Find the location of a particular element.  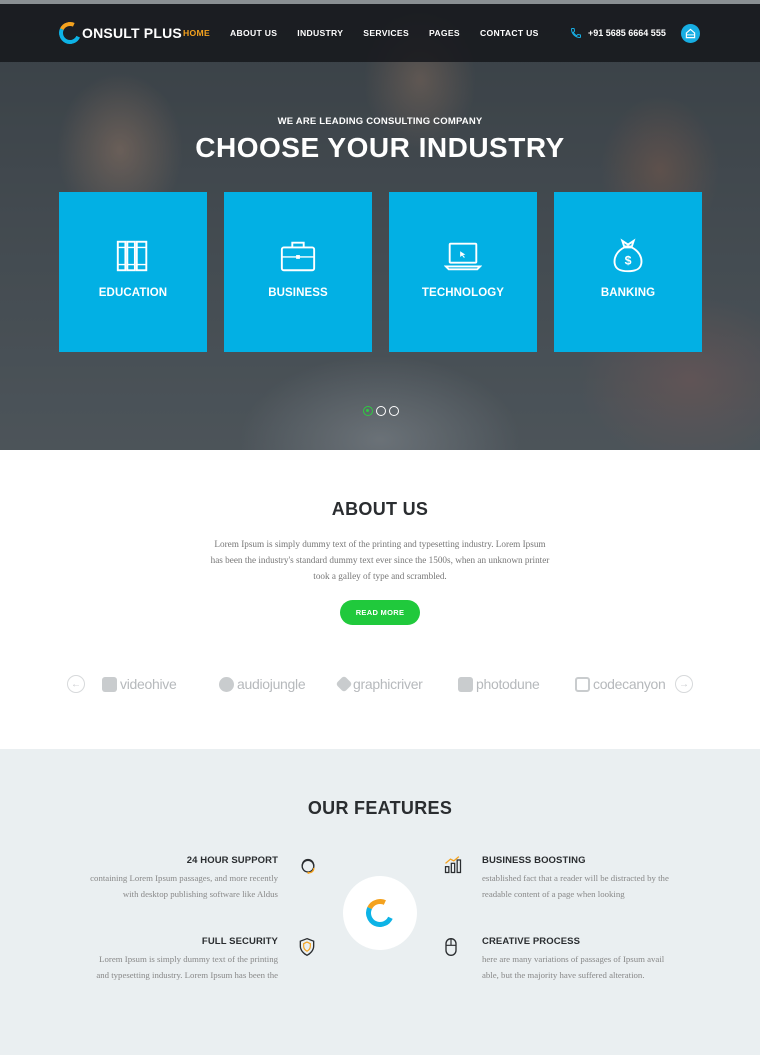

card-label: EDUCATION is located at coordinates (133, 293).